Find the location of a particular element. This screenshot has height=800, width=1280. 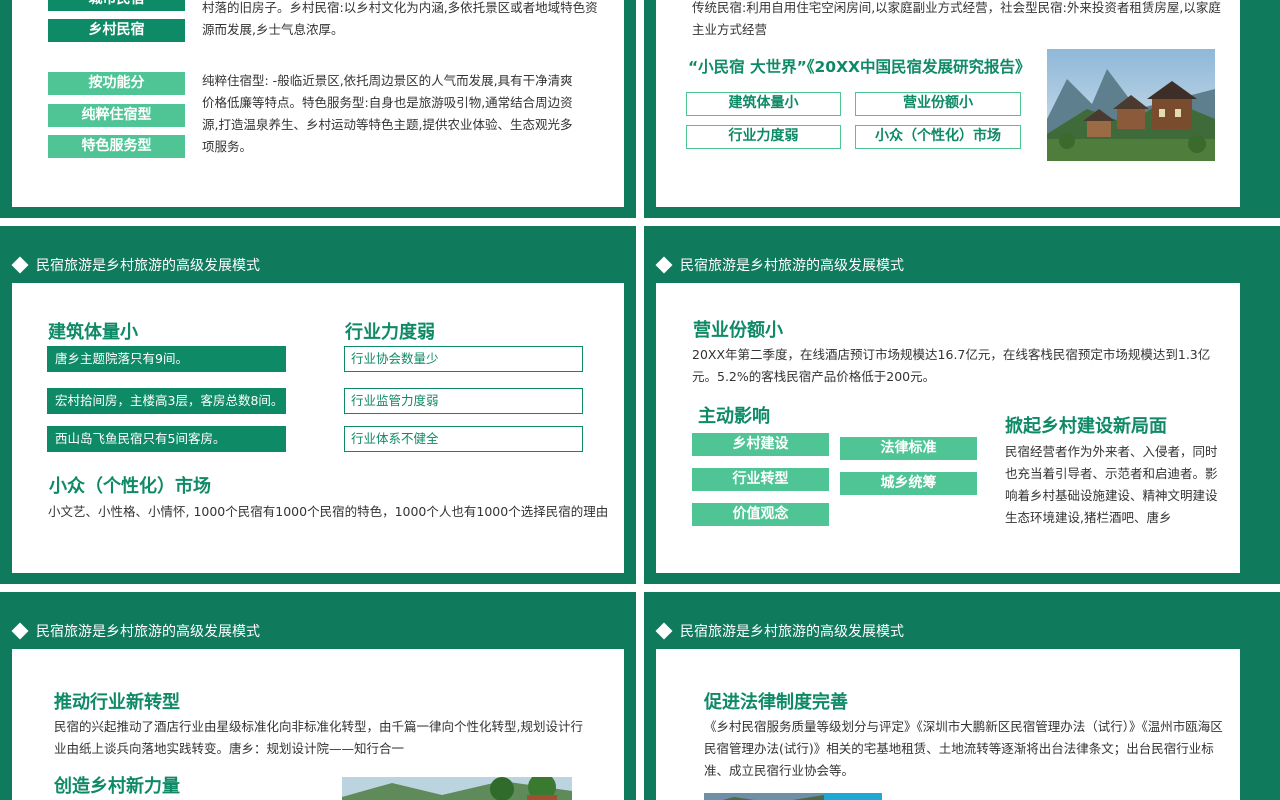

heading-active-influence: 主动影响 is located at coordinates (734, 416).